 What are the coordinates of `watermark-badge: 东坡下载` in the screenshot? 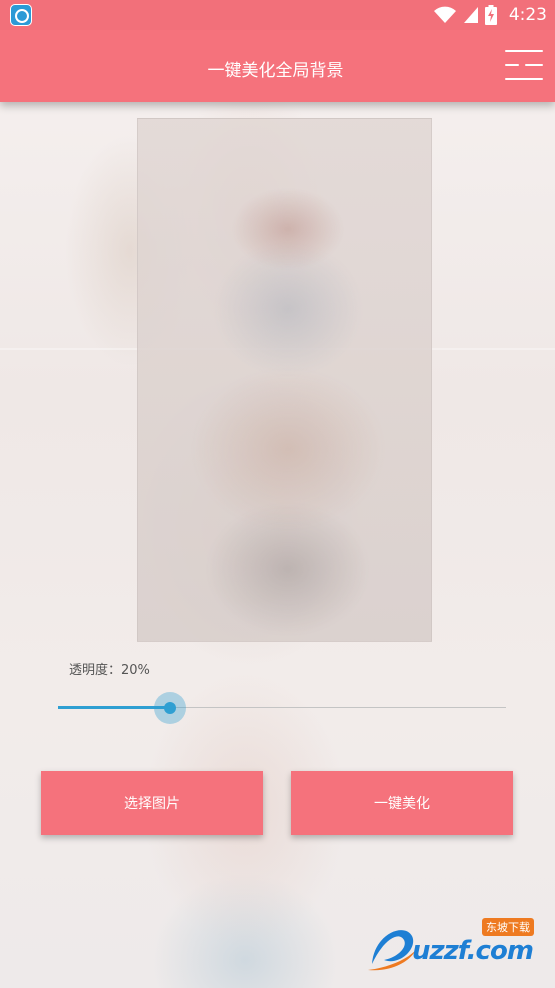 It's located at (508, 927).